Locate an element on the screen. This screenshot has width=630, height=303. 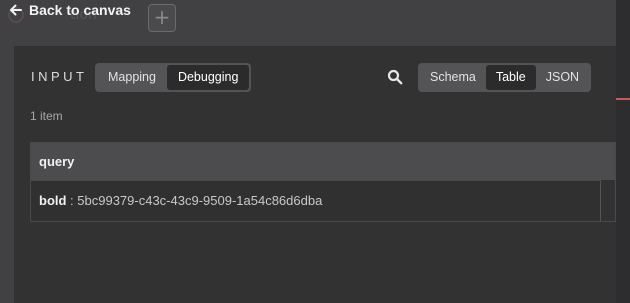
item-count: 1 item is located at coordinates (46, 116).